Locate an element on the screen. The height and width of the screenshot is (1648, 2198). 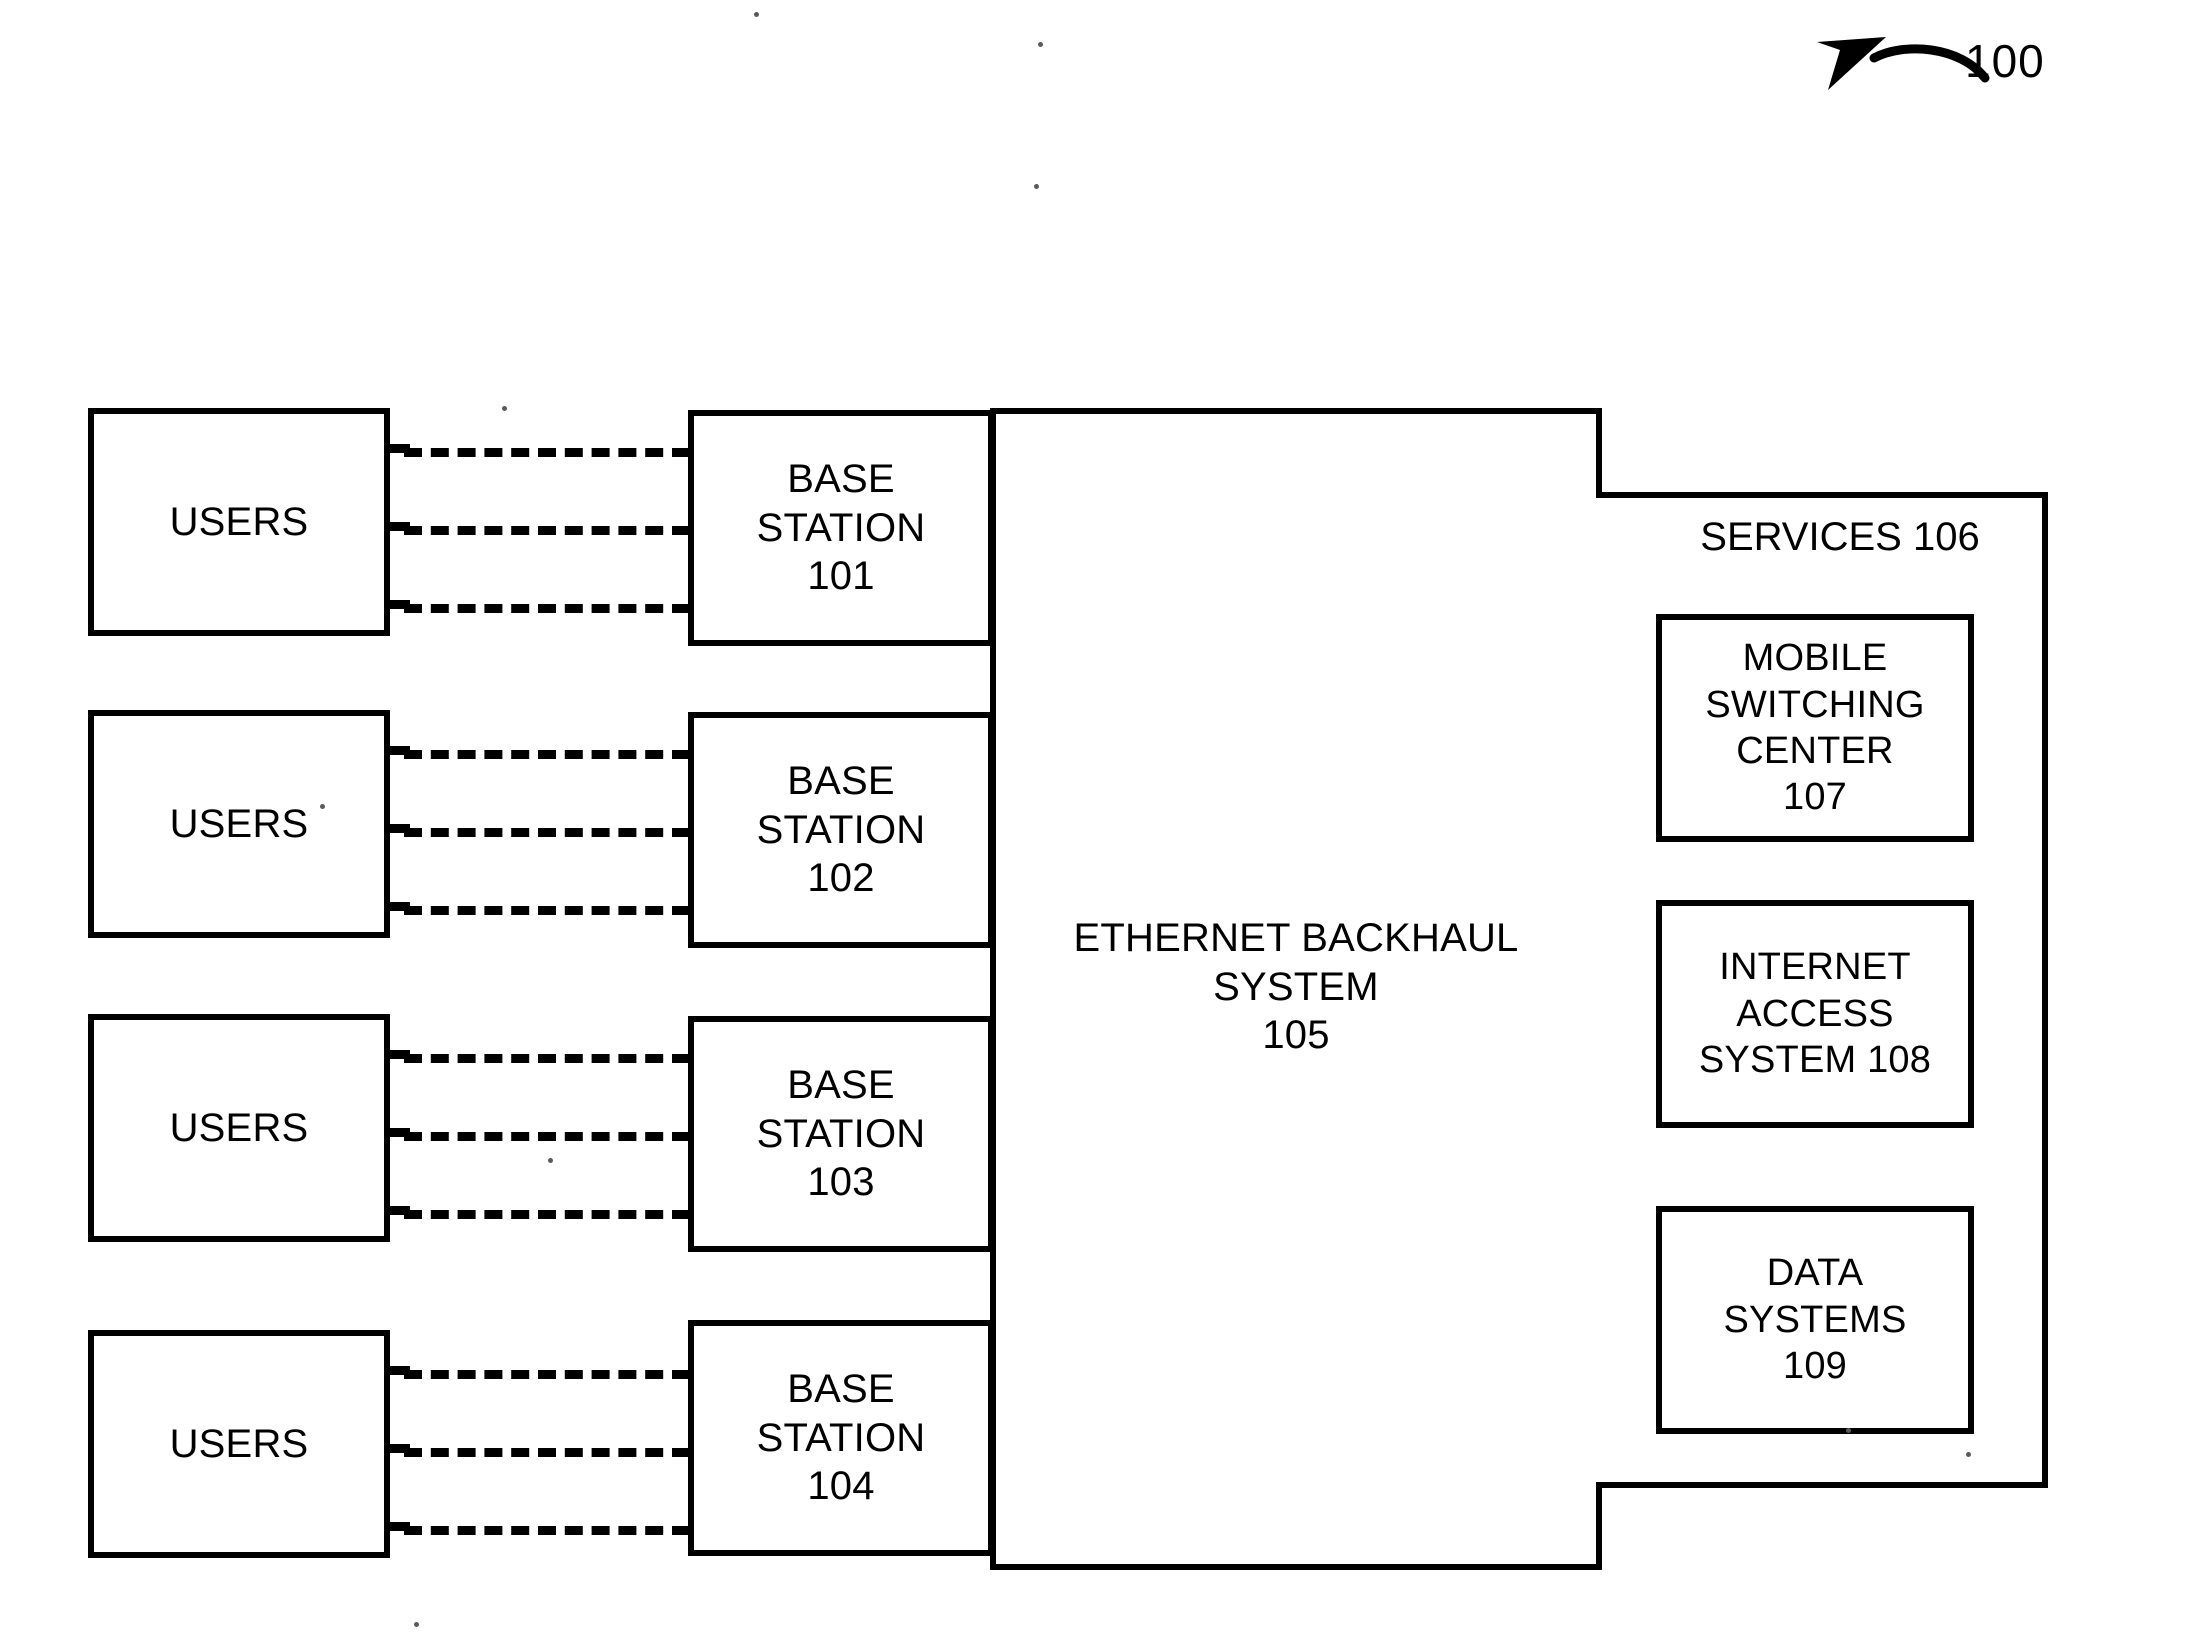
connector-users-3-base-station-103-b is located at coordinates (547, 1136).